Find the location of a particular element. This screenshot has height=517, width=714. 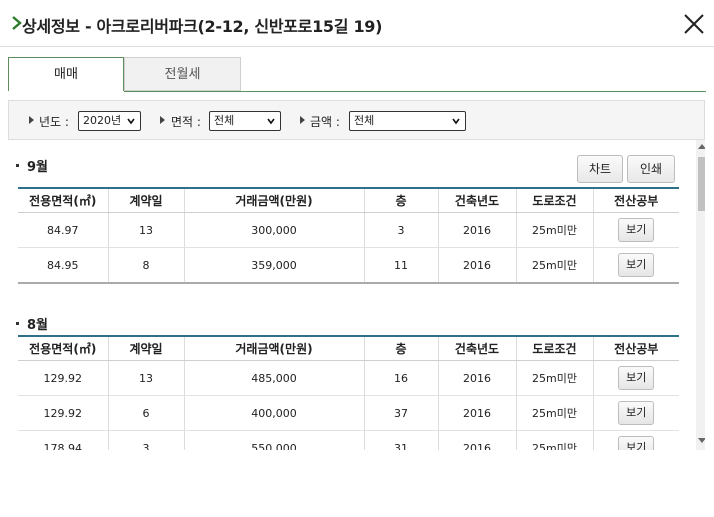

cell-area: 84.97 is located at coordinates (63, 230).